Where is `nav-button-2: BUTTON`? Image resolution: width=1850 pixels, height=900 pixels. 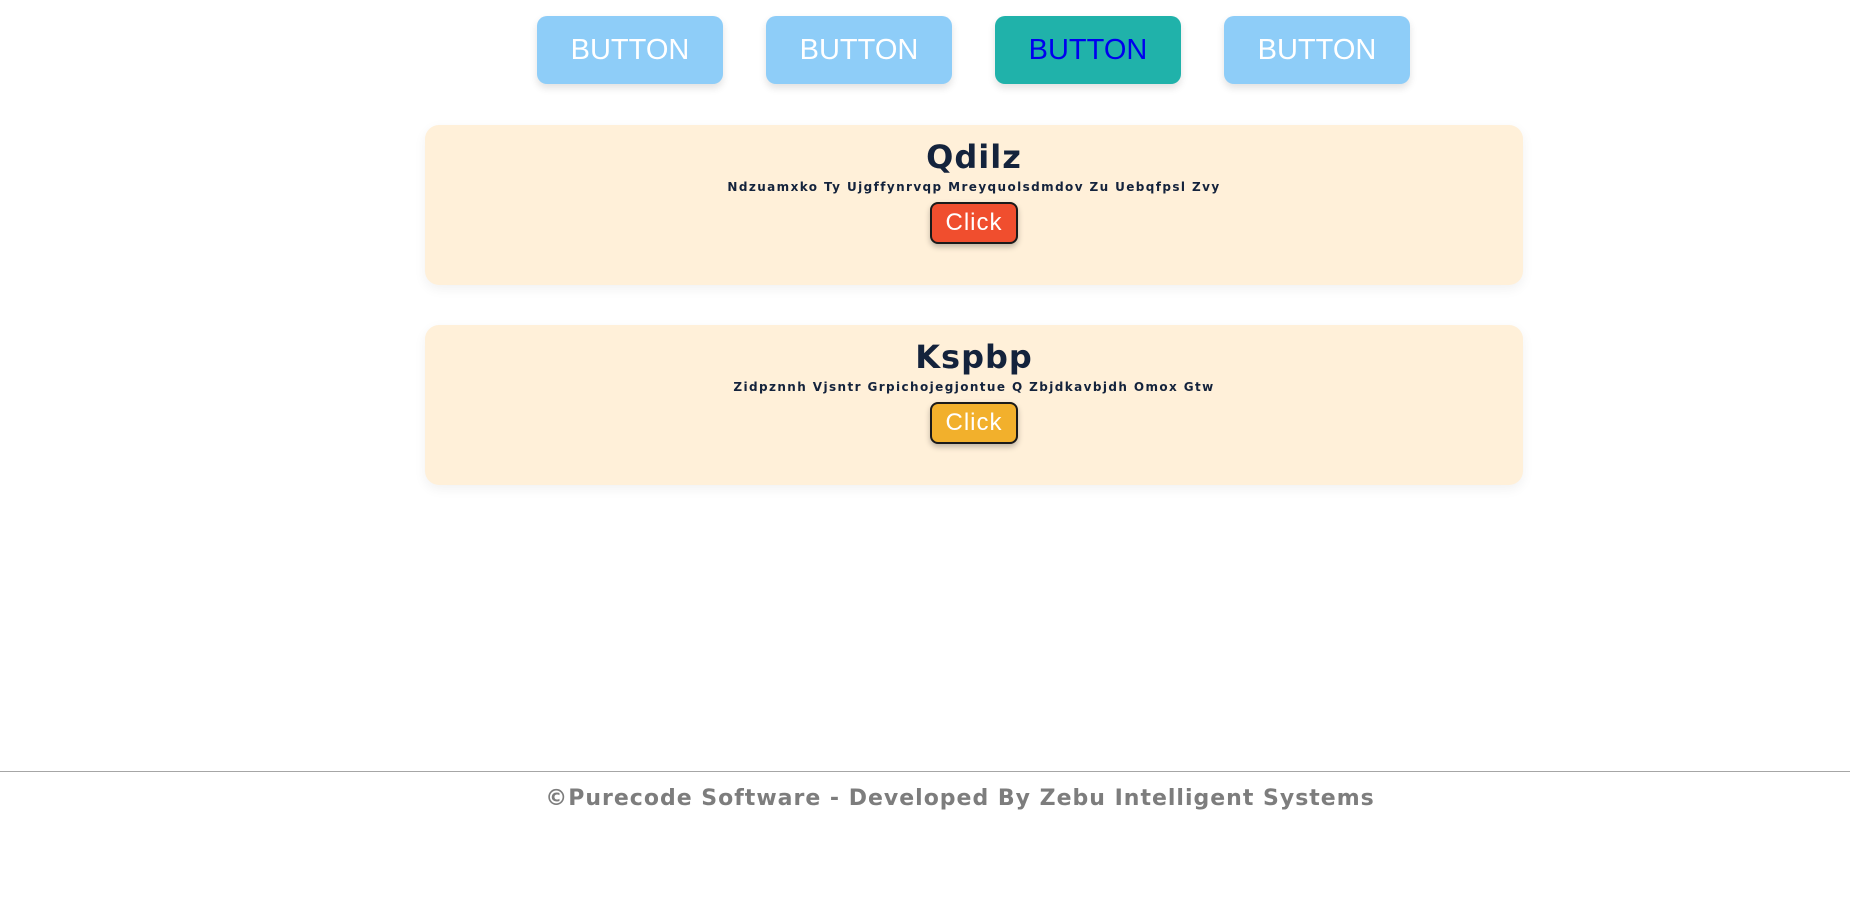
nav-button-2: BUTTON is located at coordinates (859, 50).